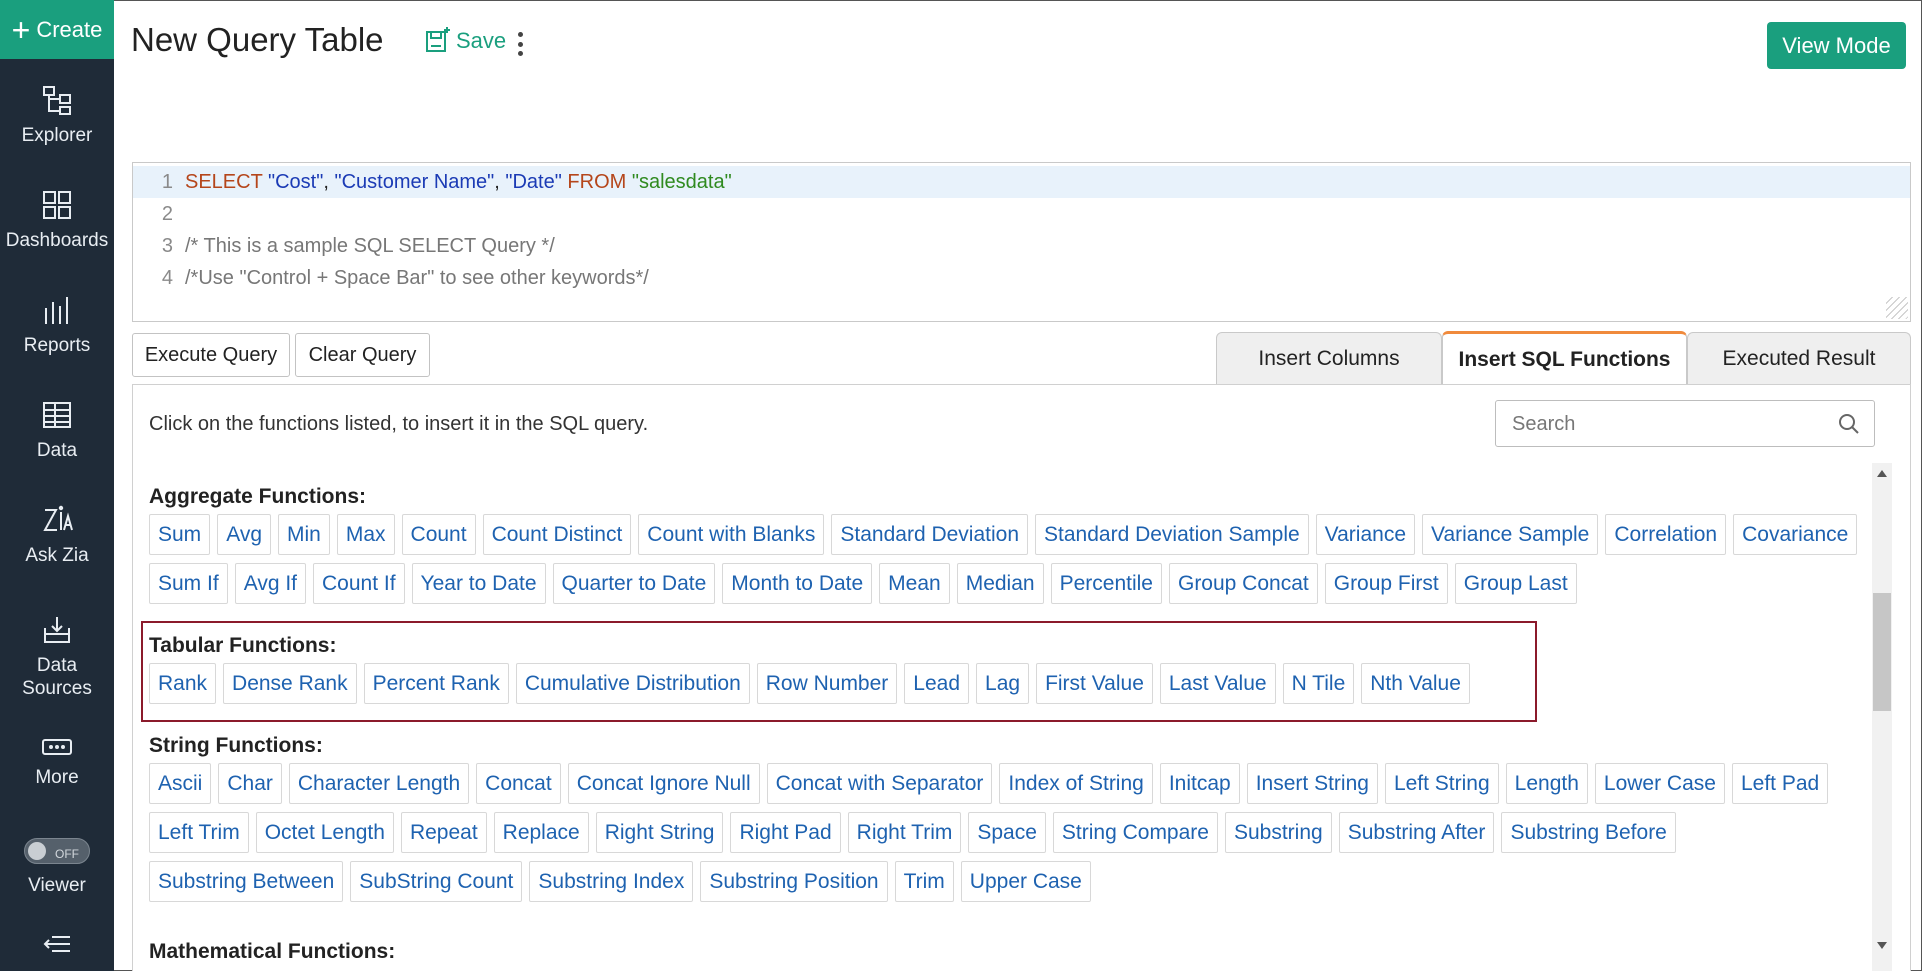 The width and height of the screenshot is (1922, 971). What do you see at coordinates (57, 325) in the screenshot?
I see `sidebar-item-reports: Reports` at bounding box center [57, 325].